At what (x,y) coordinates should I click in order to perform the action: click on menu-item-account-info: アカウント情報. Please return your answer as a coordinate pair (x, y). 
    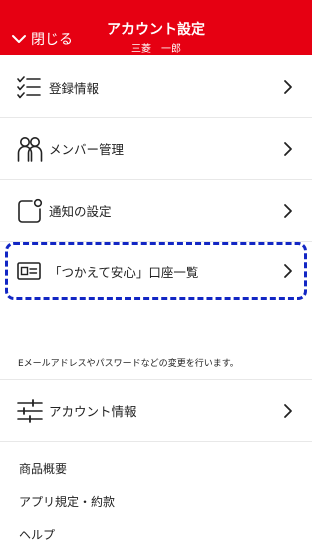
    Looking at the image, I should click on (156, 410).